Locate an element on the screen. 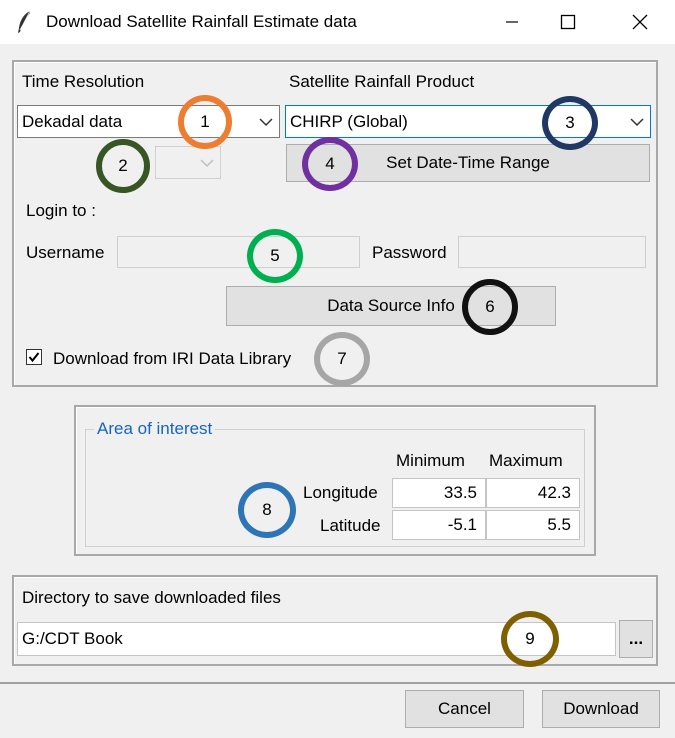  latitude-min-value: -5.1 is located at coordinates (462, 524).